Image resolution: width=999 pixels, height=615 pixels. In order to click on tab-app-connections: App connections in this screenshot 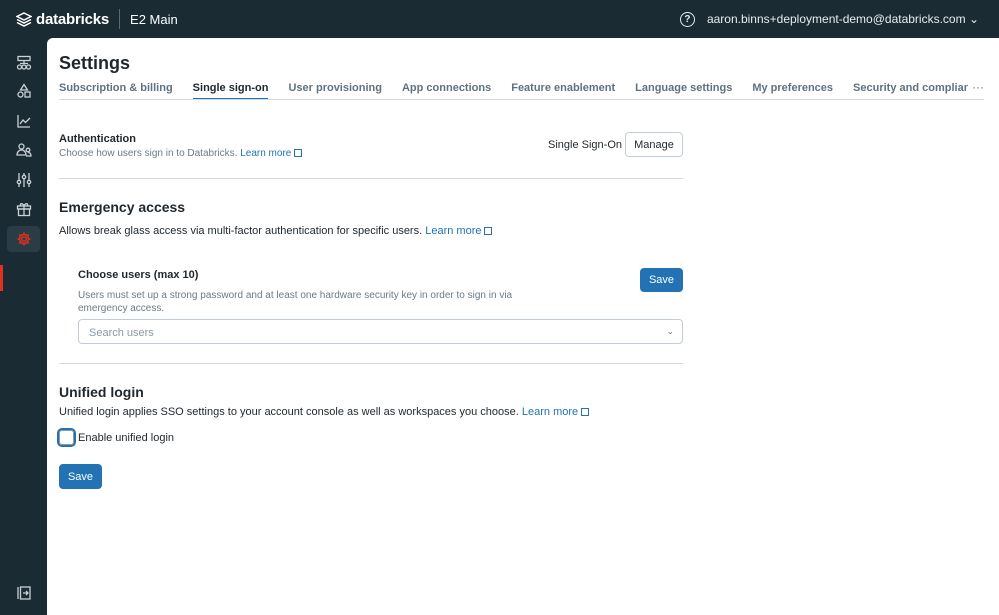, I will do `click(446, 89)`.